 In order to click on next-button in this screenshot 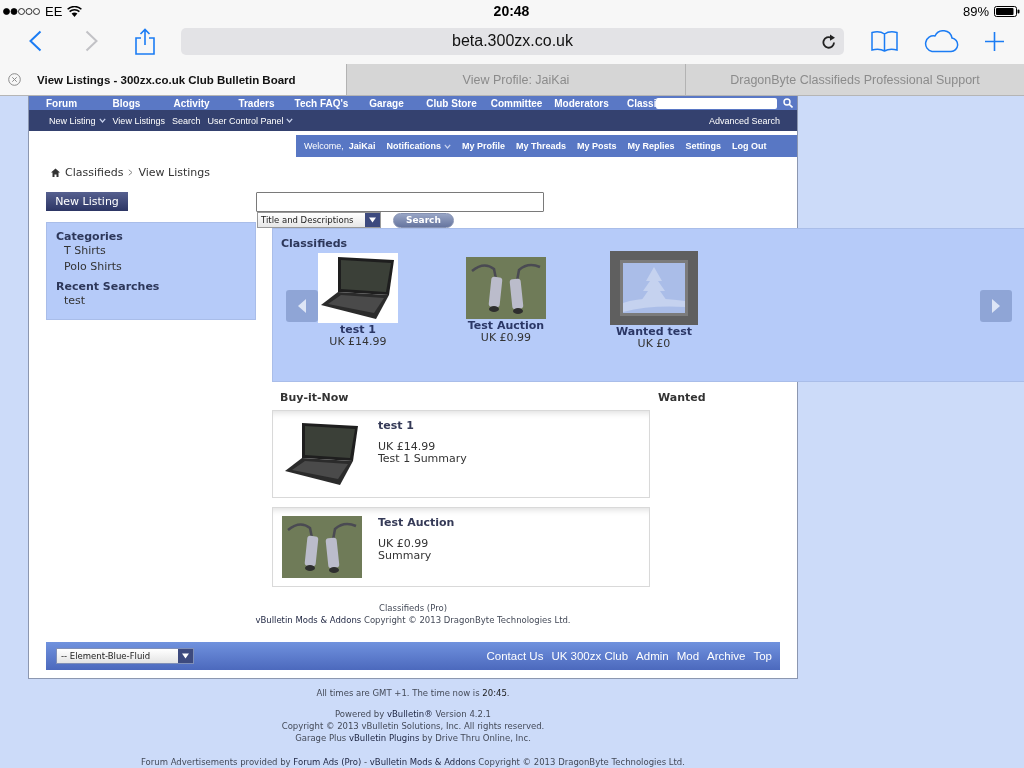, I will do `click(996, 306)`.